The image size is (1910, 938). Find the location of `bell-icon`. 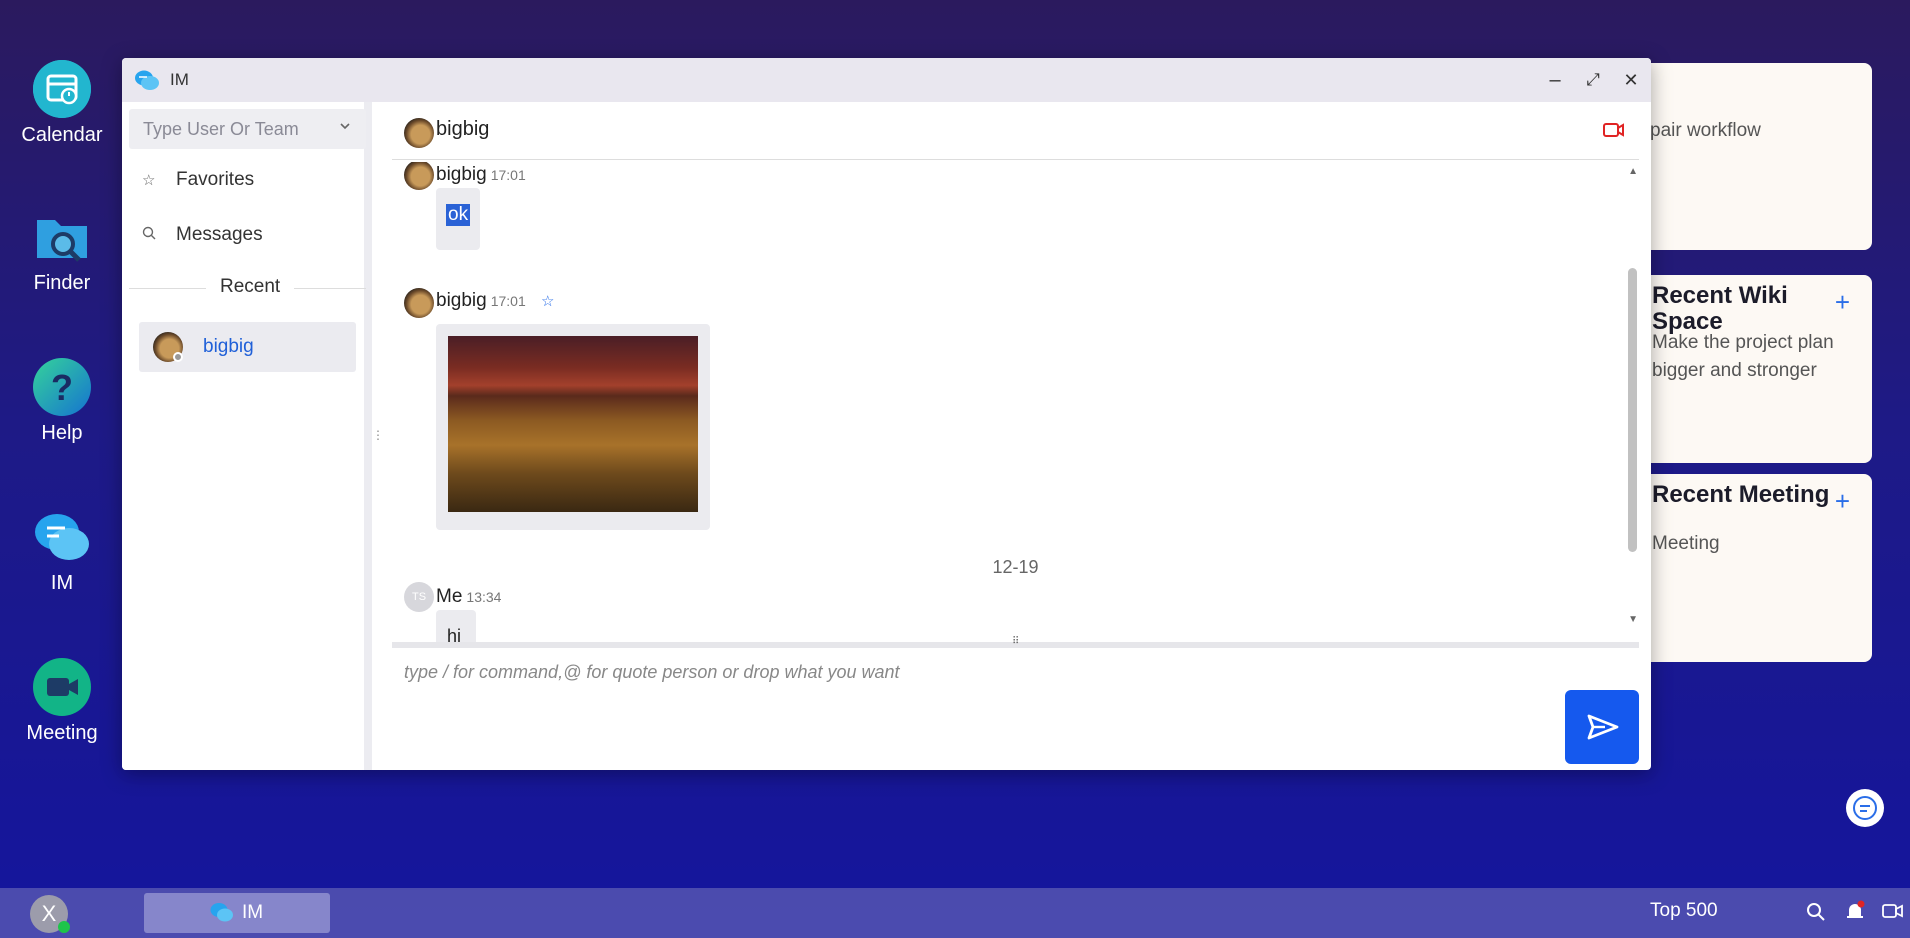

bell-icon is located at coordinates (1855, 914).